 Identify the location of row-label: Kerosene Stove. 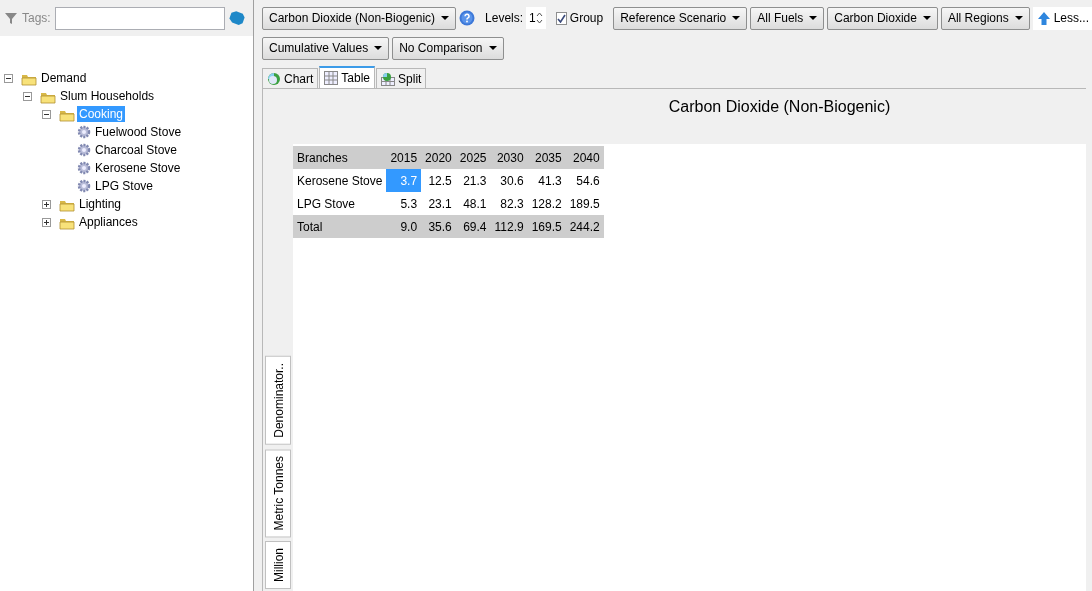
(340, 180).